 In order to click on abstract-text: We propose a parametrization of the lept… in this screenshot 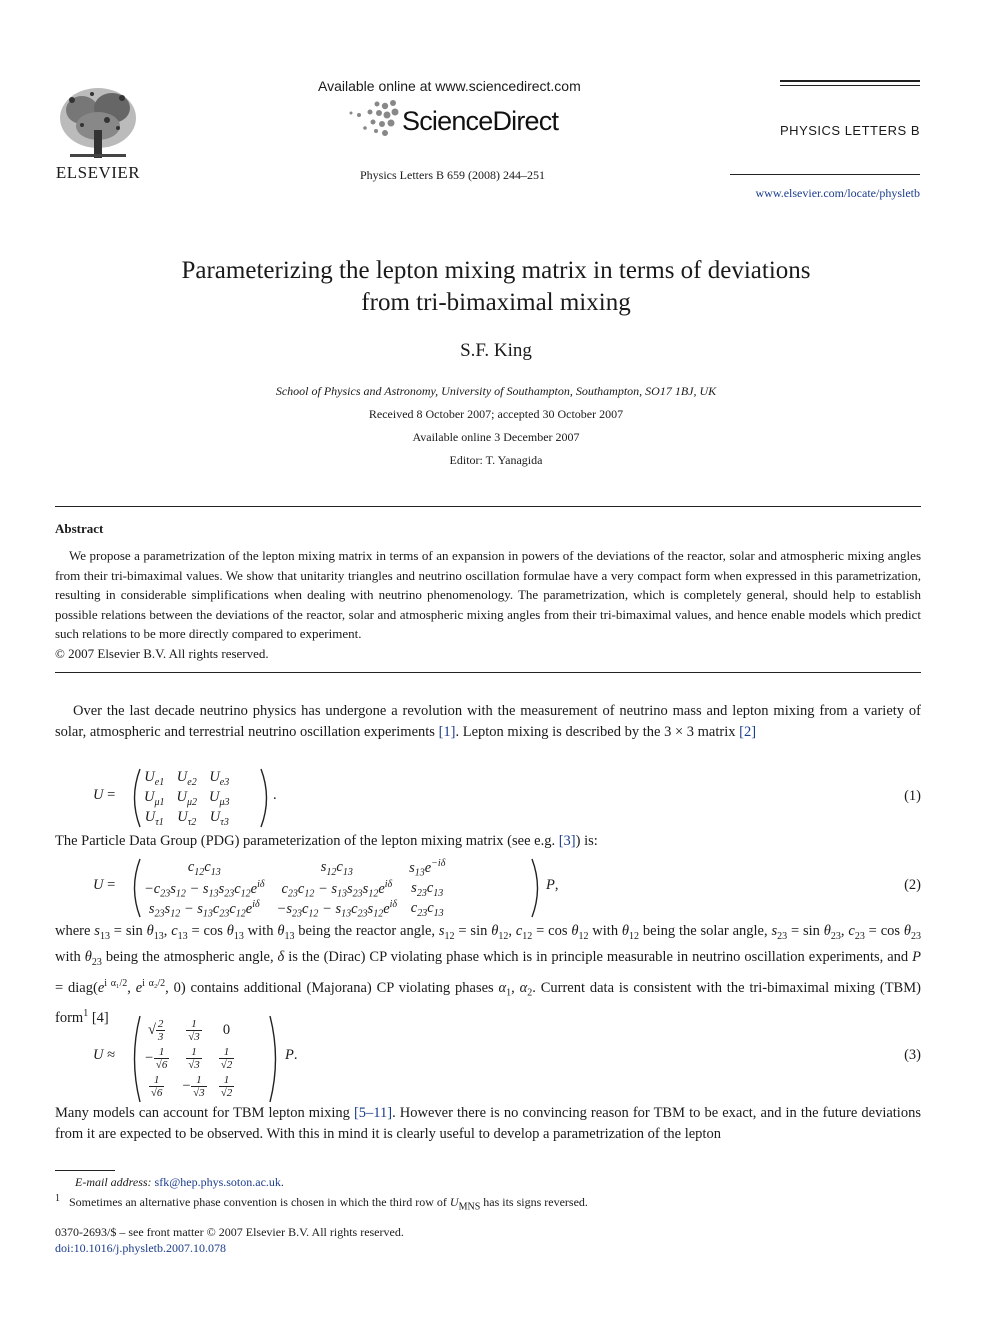, I will do `click(488, 594)`.